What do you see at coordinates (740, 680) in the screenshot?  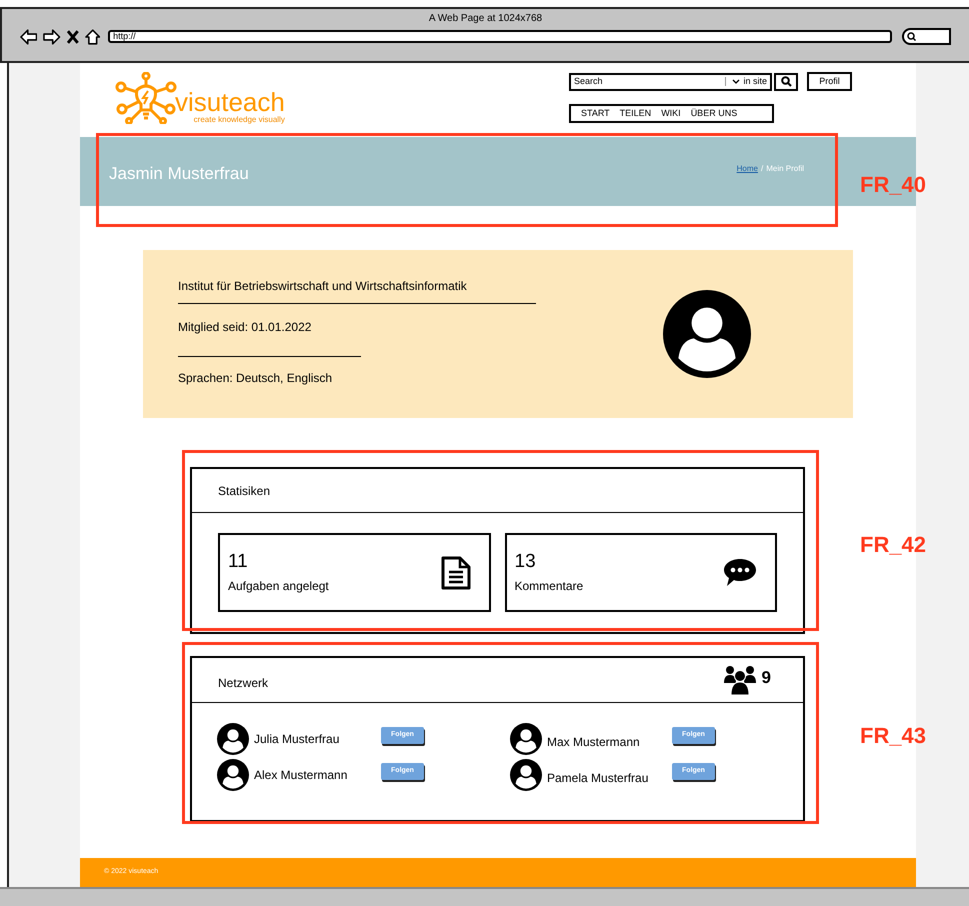 I see `group-icon` at bounding box center [740, 680].